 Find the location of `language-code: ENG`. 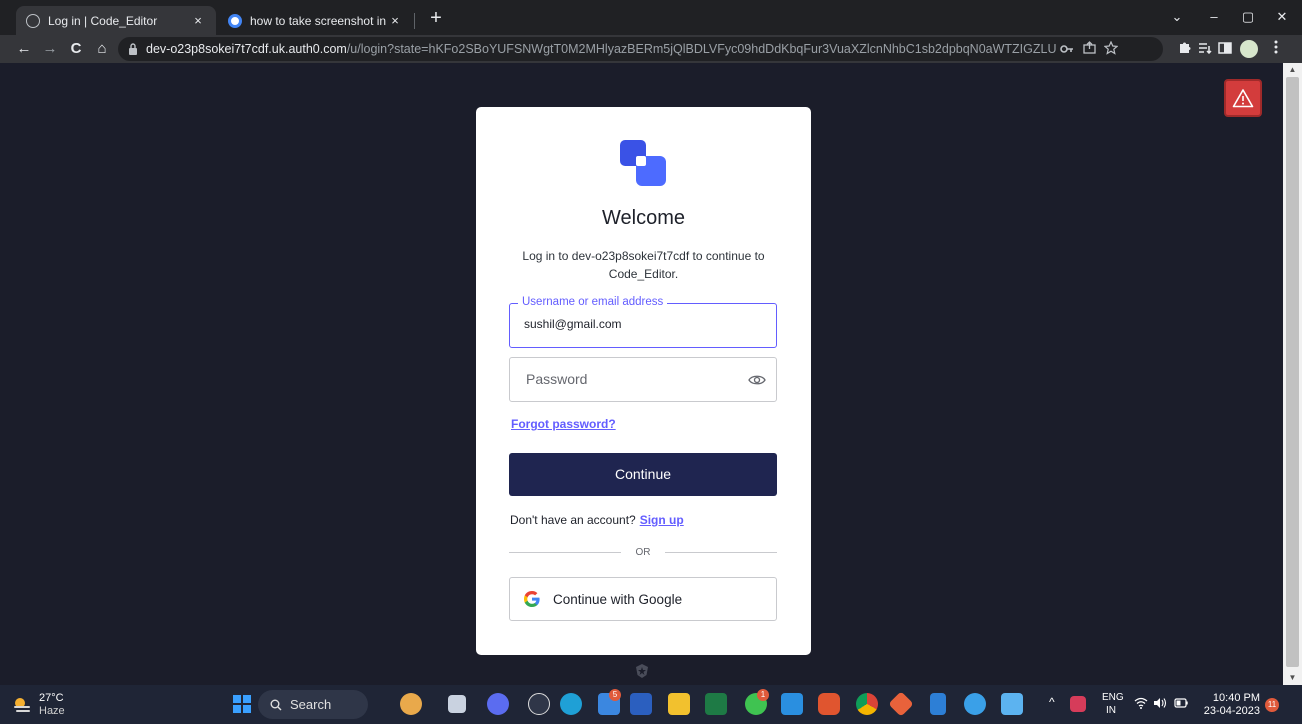

language-code: ENG is located at coordinates (1113, 697).